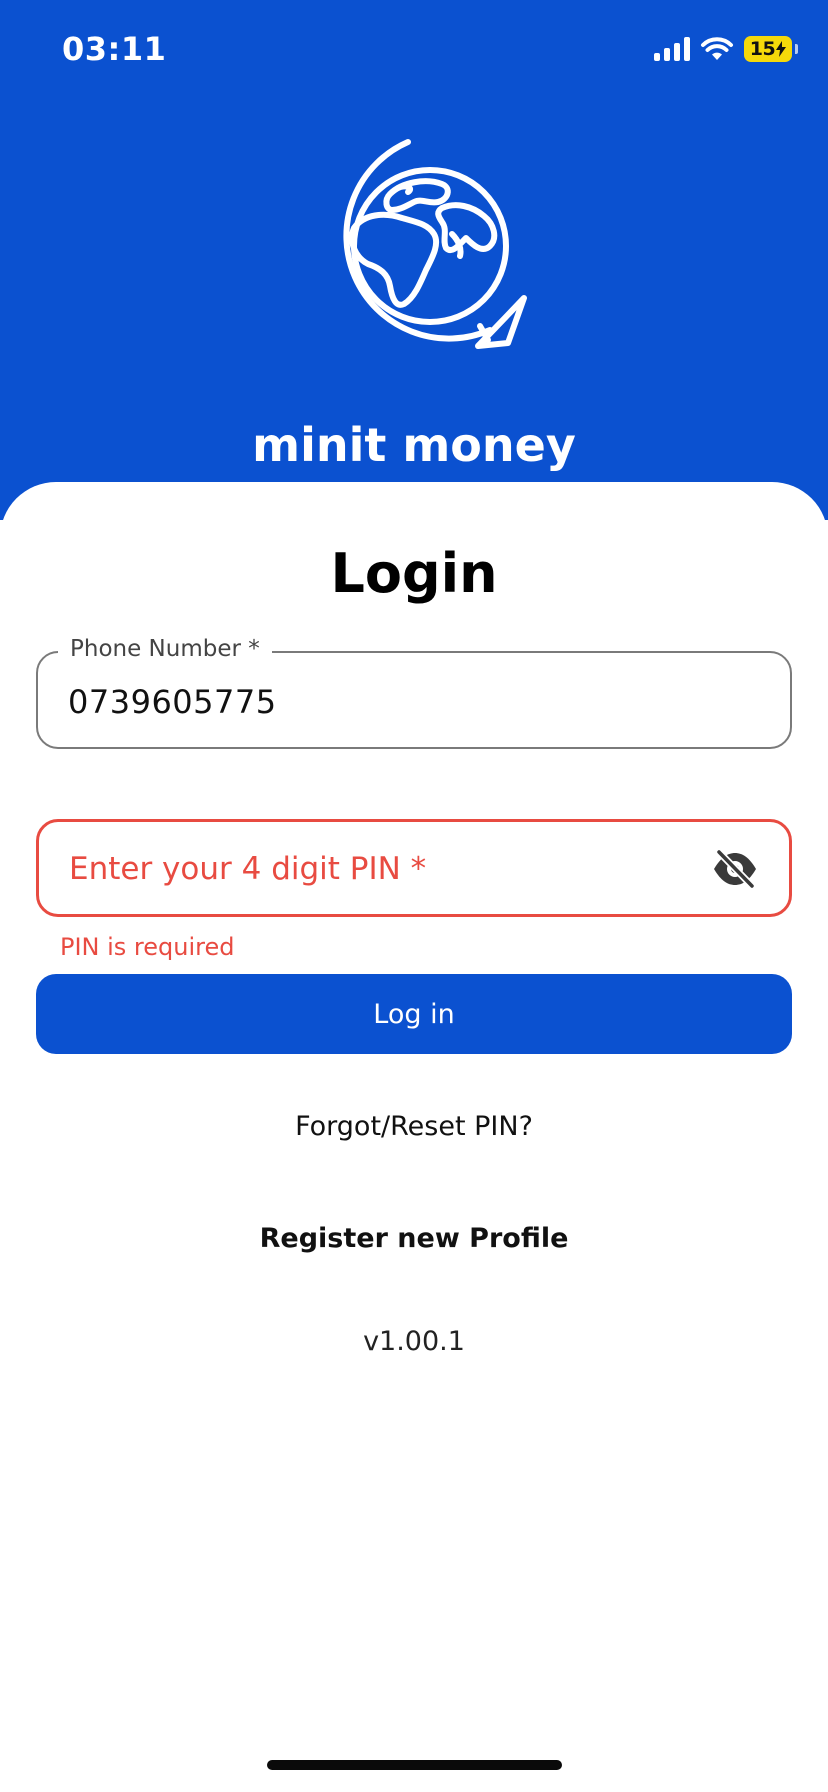  Describe the element at coordinates (172, 702) in the screenshot. I see `phone-number-value: 0739605775` at that location.